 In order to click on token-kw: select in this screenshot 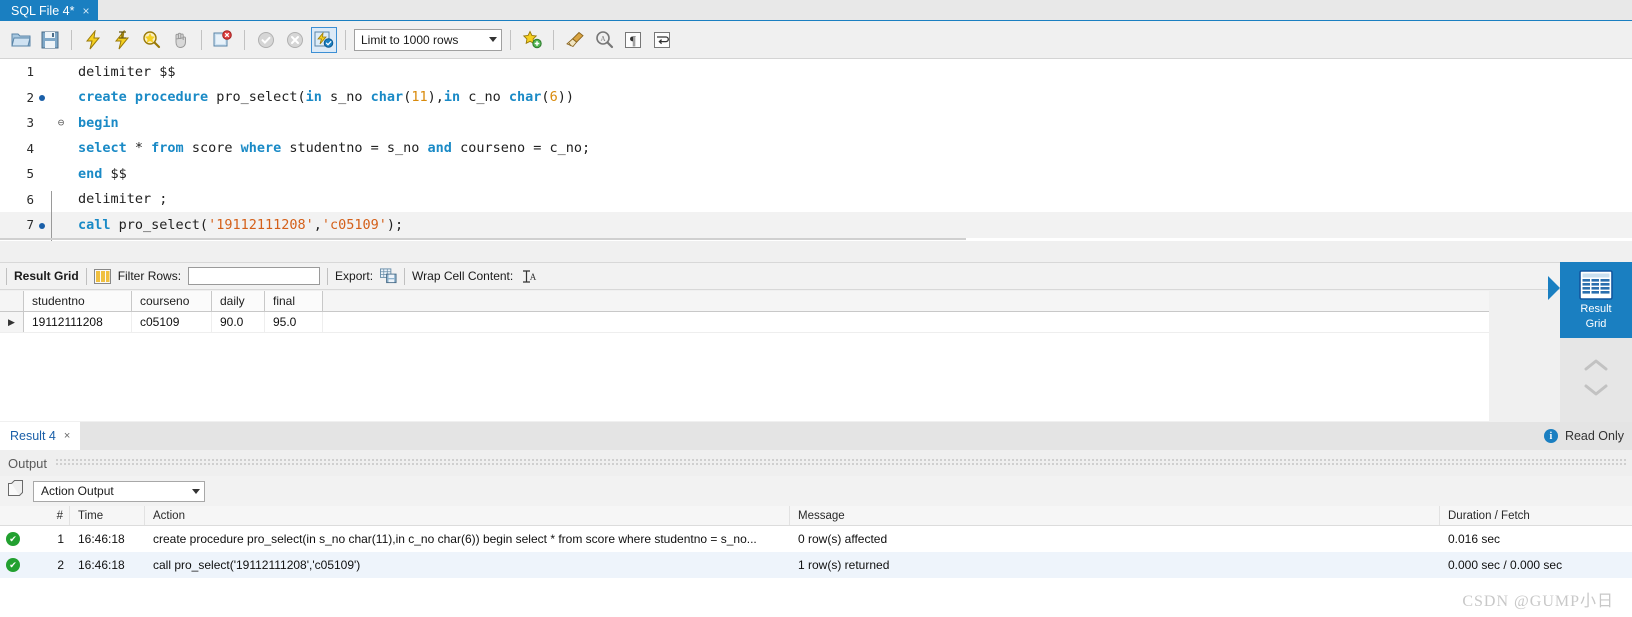, I will do `click(102, 148)`.